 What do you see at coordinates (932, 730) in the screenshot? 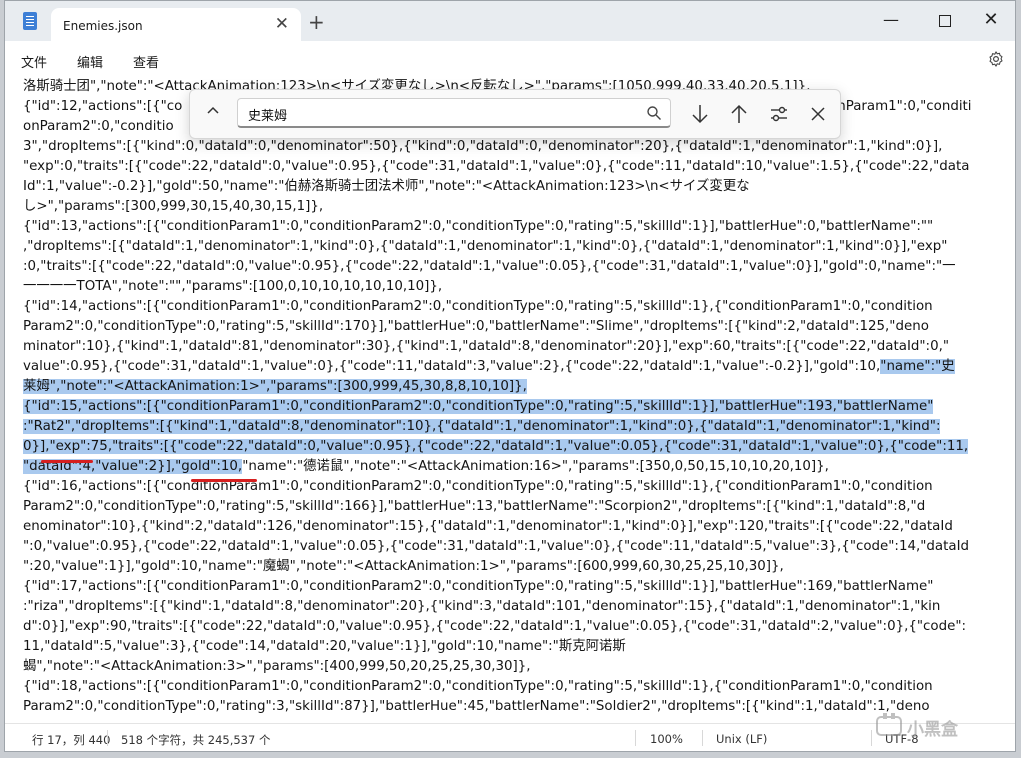
I see `watermark-text: 小黑盒` at bounding box center [932, 730].